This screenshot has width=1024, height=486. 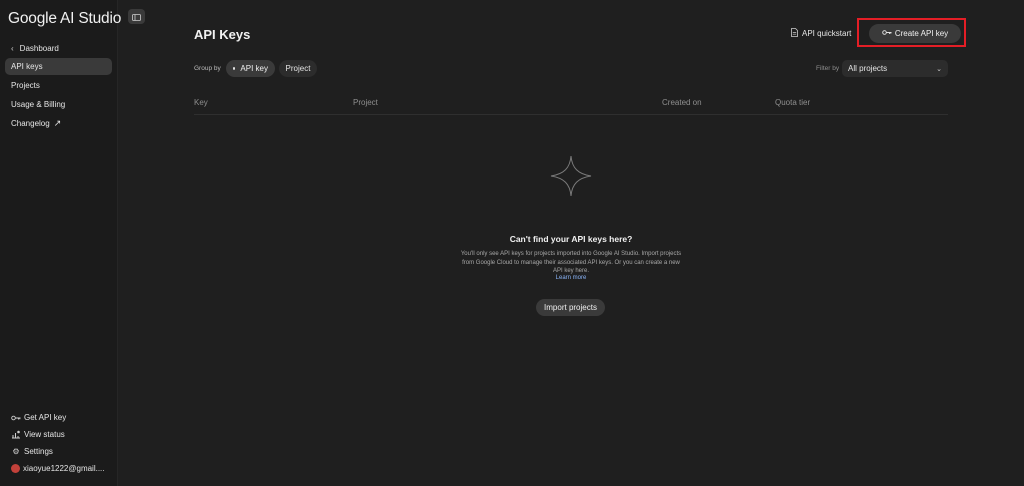 What do you see at coordinates (234, 68) in the screenshot?
I see `selected-dot-icon` at bounding box center [234, 68].